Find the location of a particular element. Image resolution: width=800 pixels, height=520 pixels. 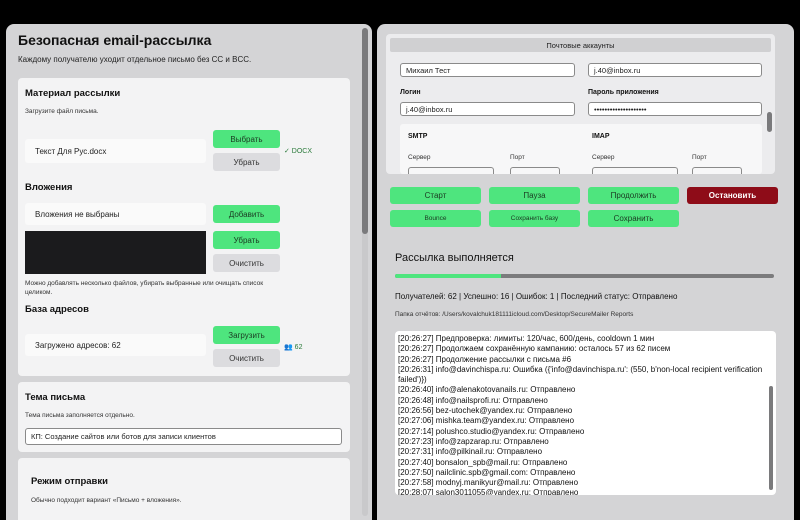

progress-bar is located at coordinates (584, 276).